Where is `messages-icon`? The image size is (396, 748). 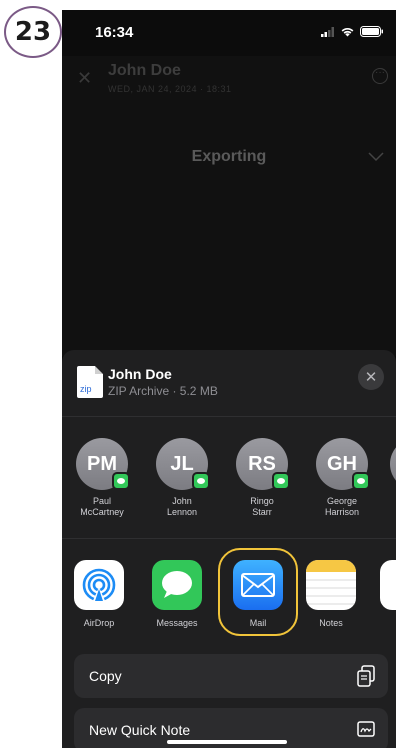
messages-icon is located at coordinates (177, 585).